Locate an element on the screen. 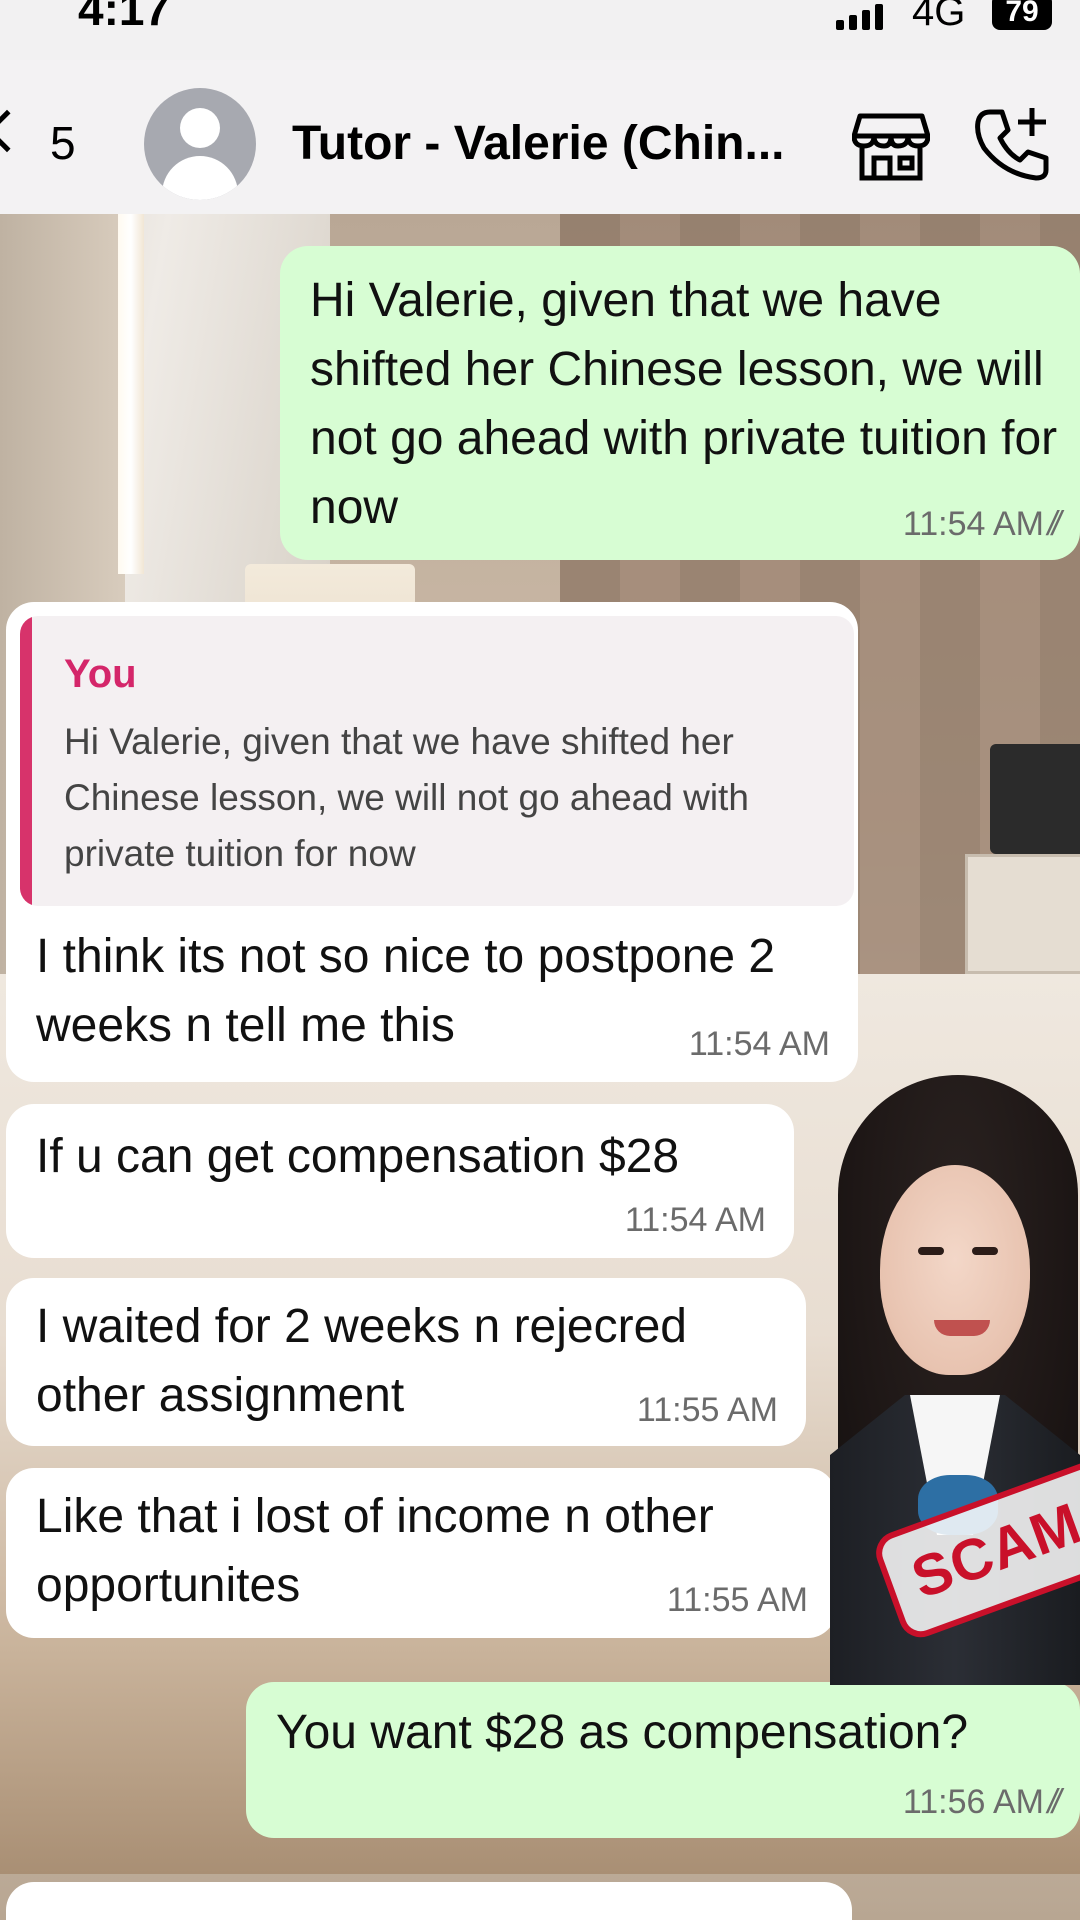  message-text: If u can get compensation $28 is located at coordinates (358, 1156).